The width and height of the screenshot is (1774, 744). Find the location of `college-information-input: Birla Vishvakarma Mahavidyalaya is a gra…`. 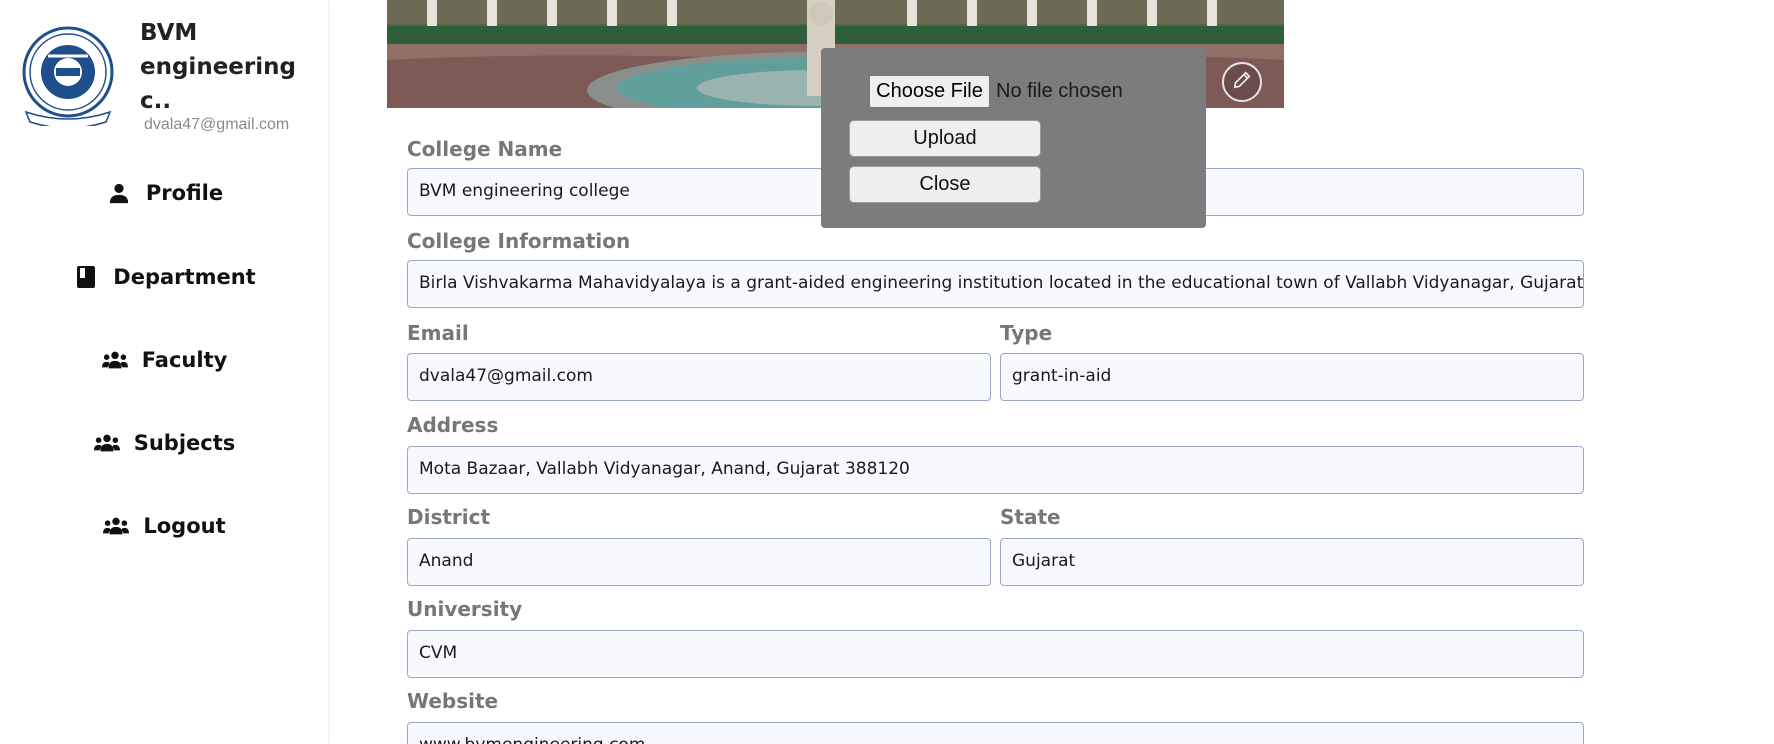

college-information-input: Birla Vishvakarma Mahavidyalaya is a gra… is located at coordinates (995, 284).